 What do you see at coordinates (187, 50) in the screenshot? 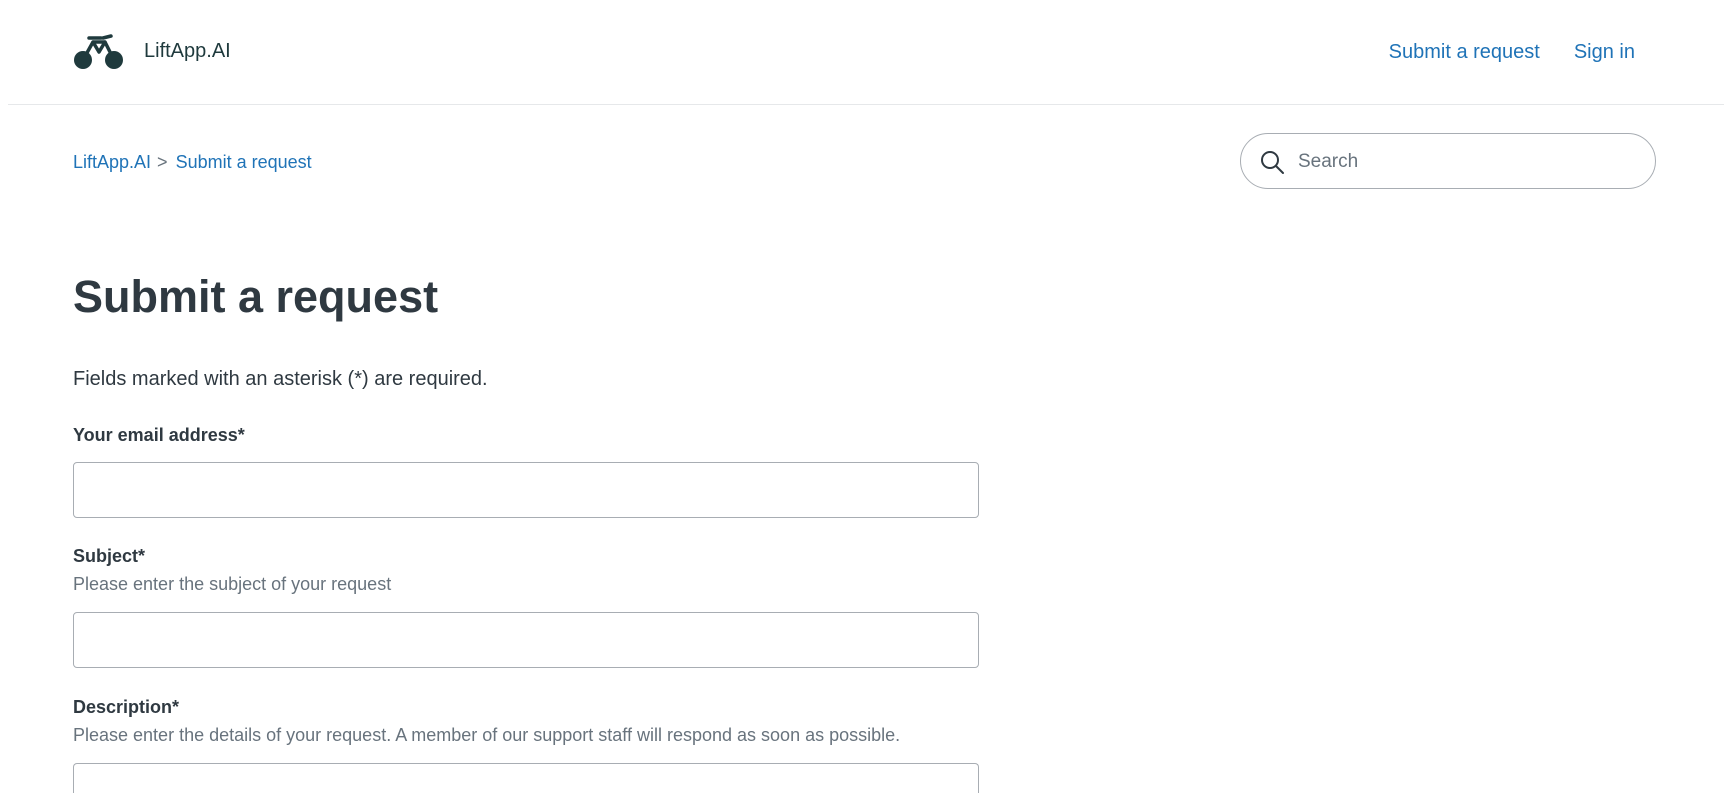
I see `brand-name: LiftApp.AI` at bounding box center [187, 50].